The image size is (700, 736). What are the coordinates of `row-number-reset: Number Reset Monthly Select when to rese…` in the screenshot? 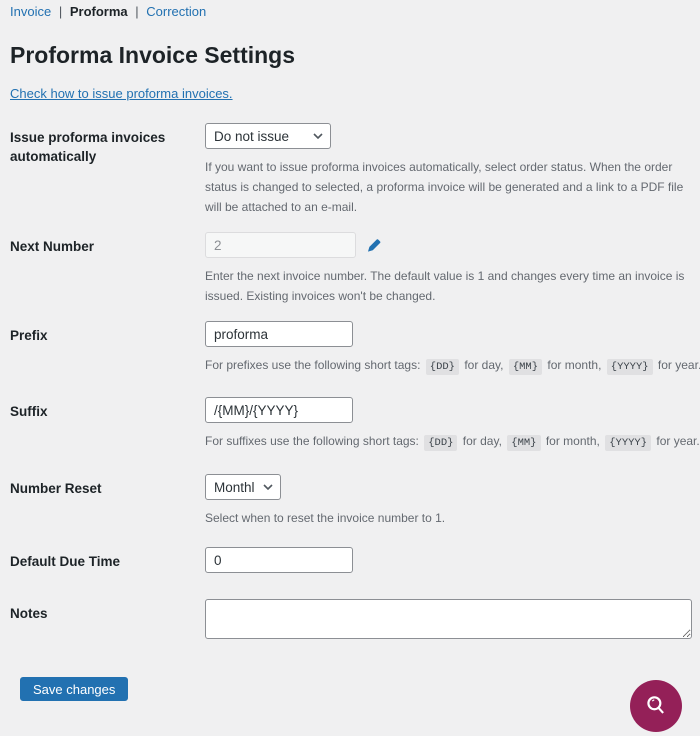 It's located at (350, 501).